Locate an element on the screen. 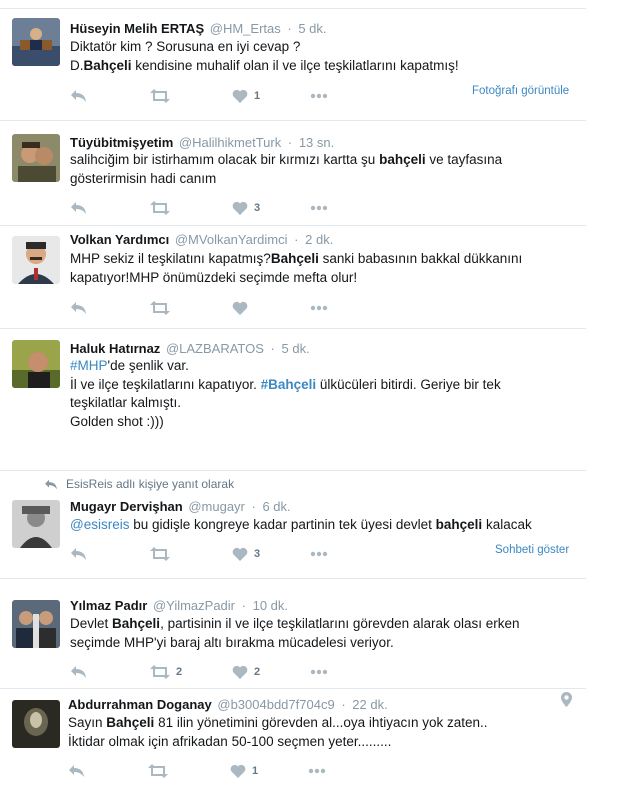 Image resolution: width=634 pixels, height=795 pixels. username: @HM_Ertas is located at coordinates (245, 28).